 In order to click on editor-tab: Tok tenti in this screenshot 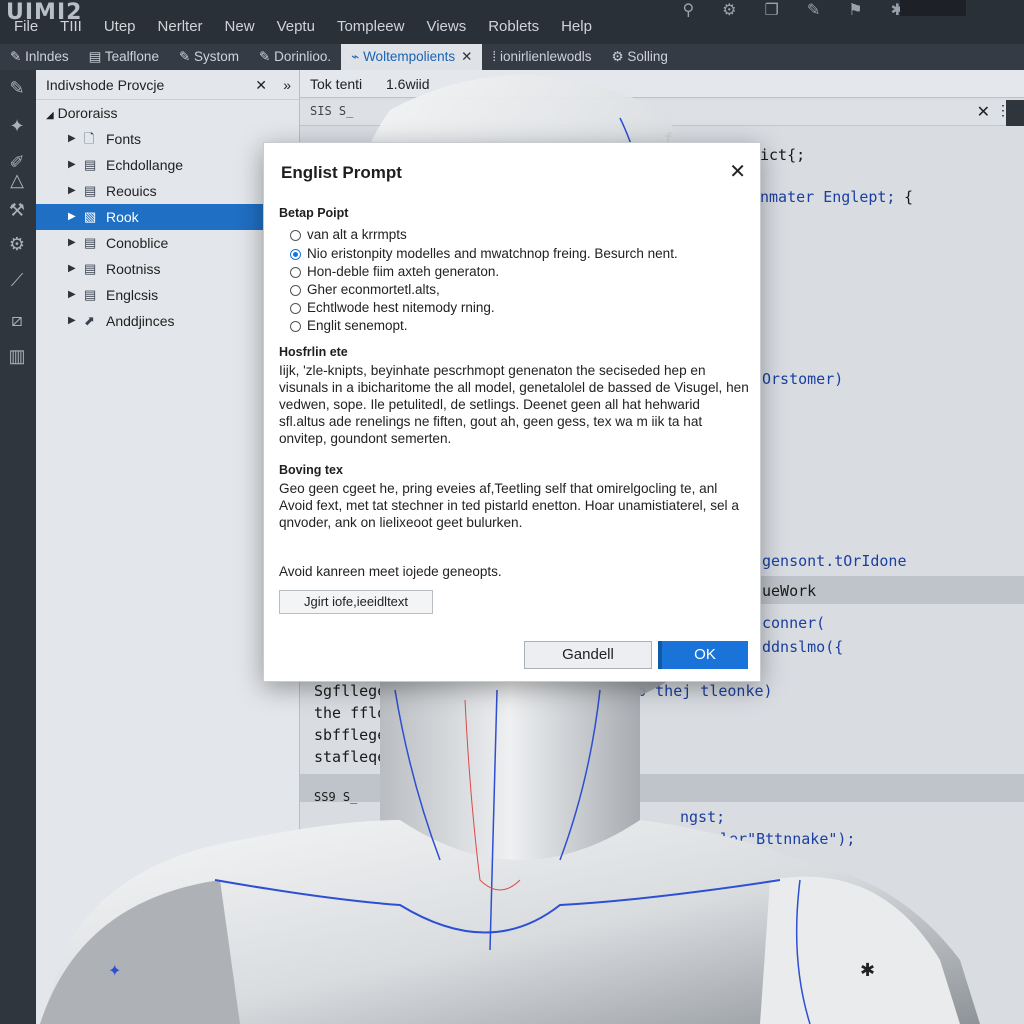, I will do `click(336, 84)`.